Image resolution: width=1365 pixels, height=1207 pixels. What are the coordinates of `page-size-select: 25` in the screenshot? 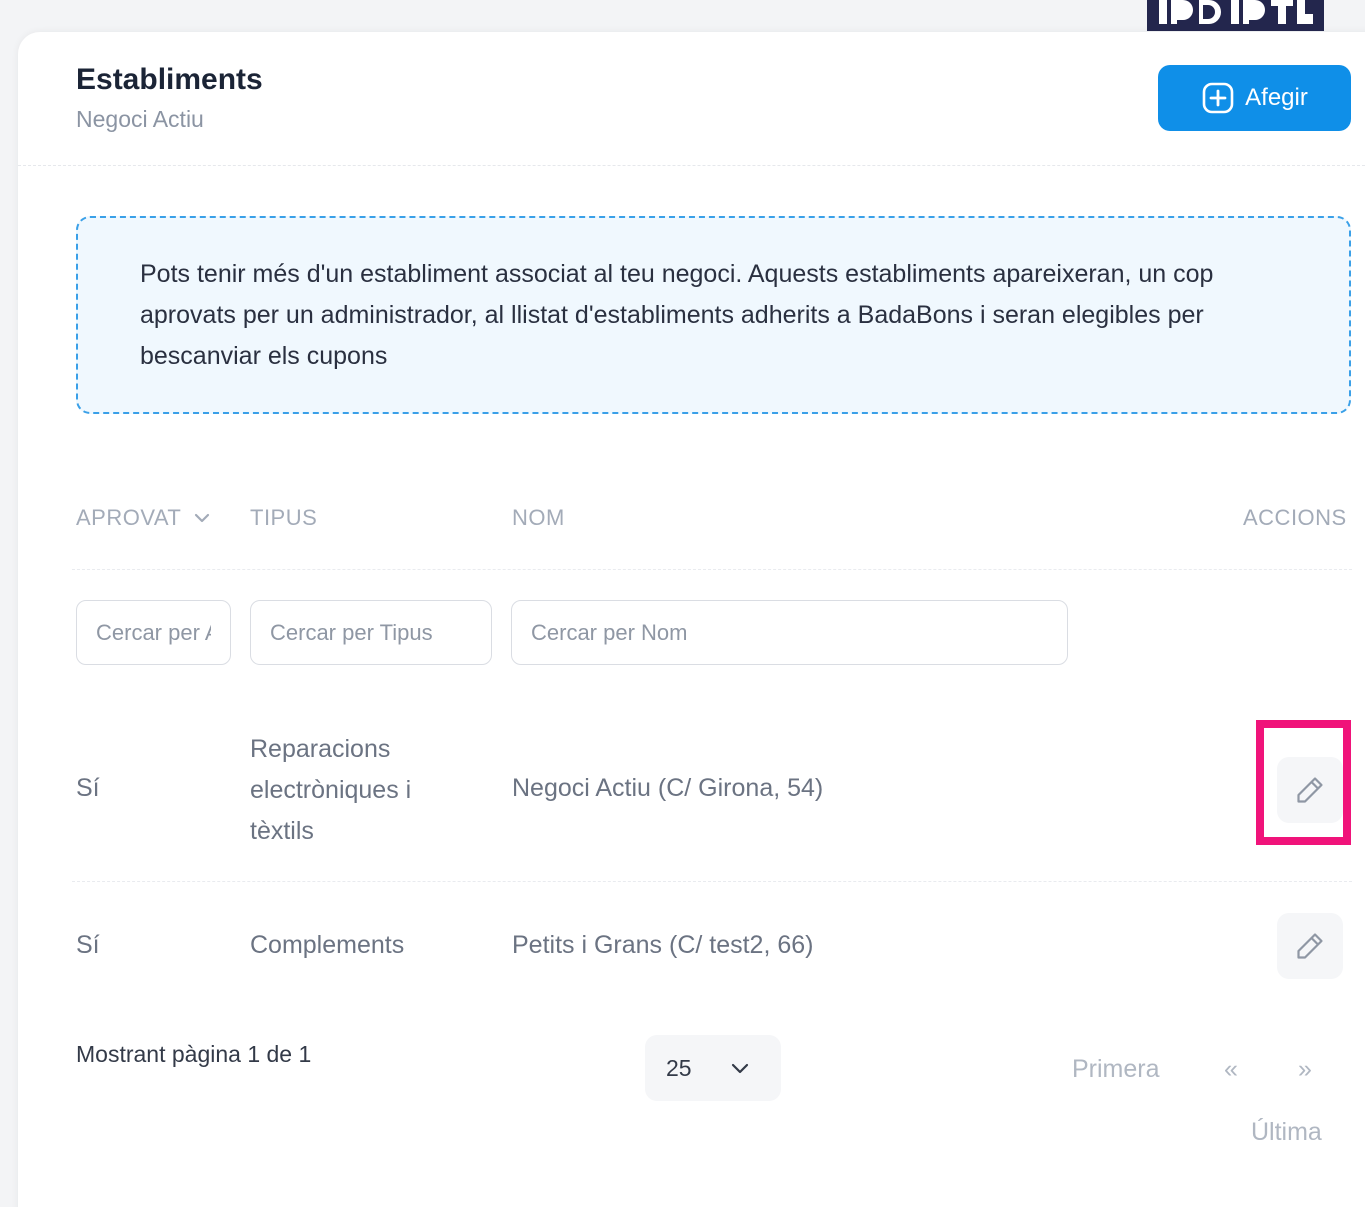 It's located at (713, 1068).